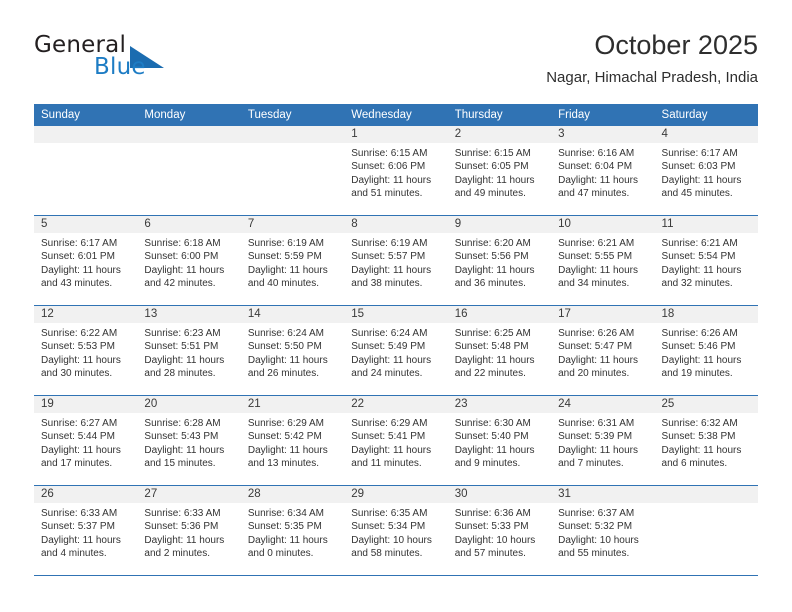 This screenshot has height=612, width=792. I want to click on day-number: 17, so click(603, 314).